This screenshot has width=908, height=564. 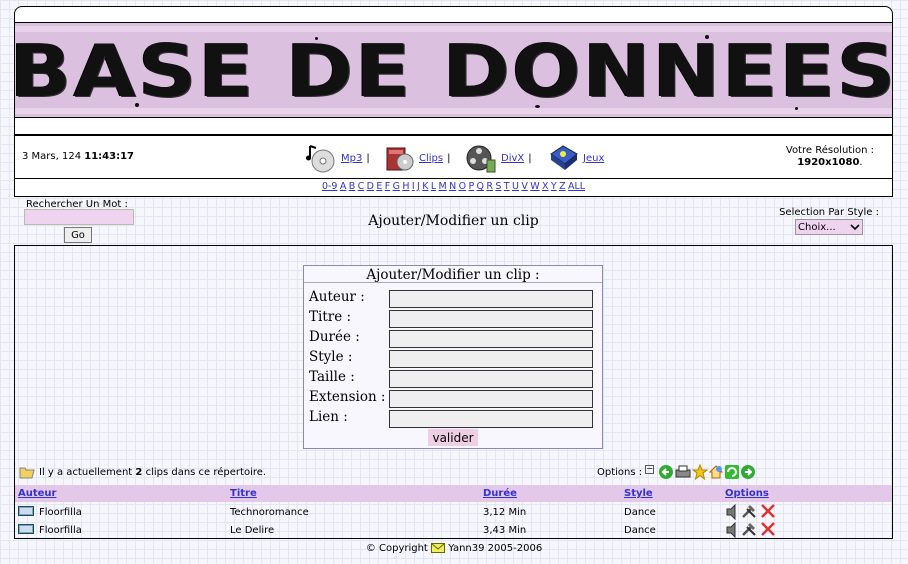 I want to click on current-date: 3 Mars, 124, so click(x=52, y=156).